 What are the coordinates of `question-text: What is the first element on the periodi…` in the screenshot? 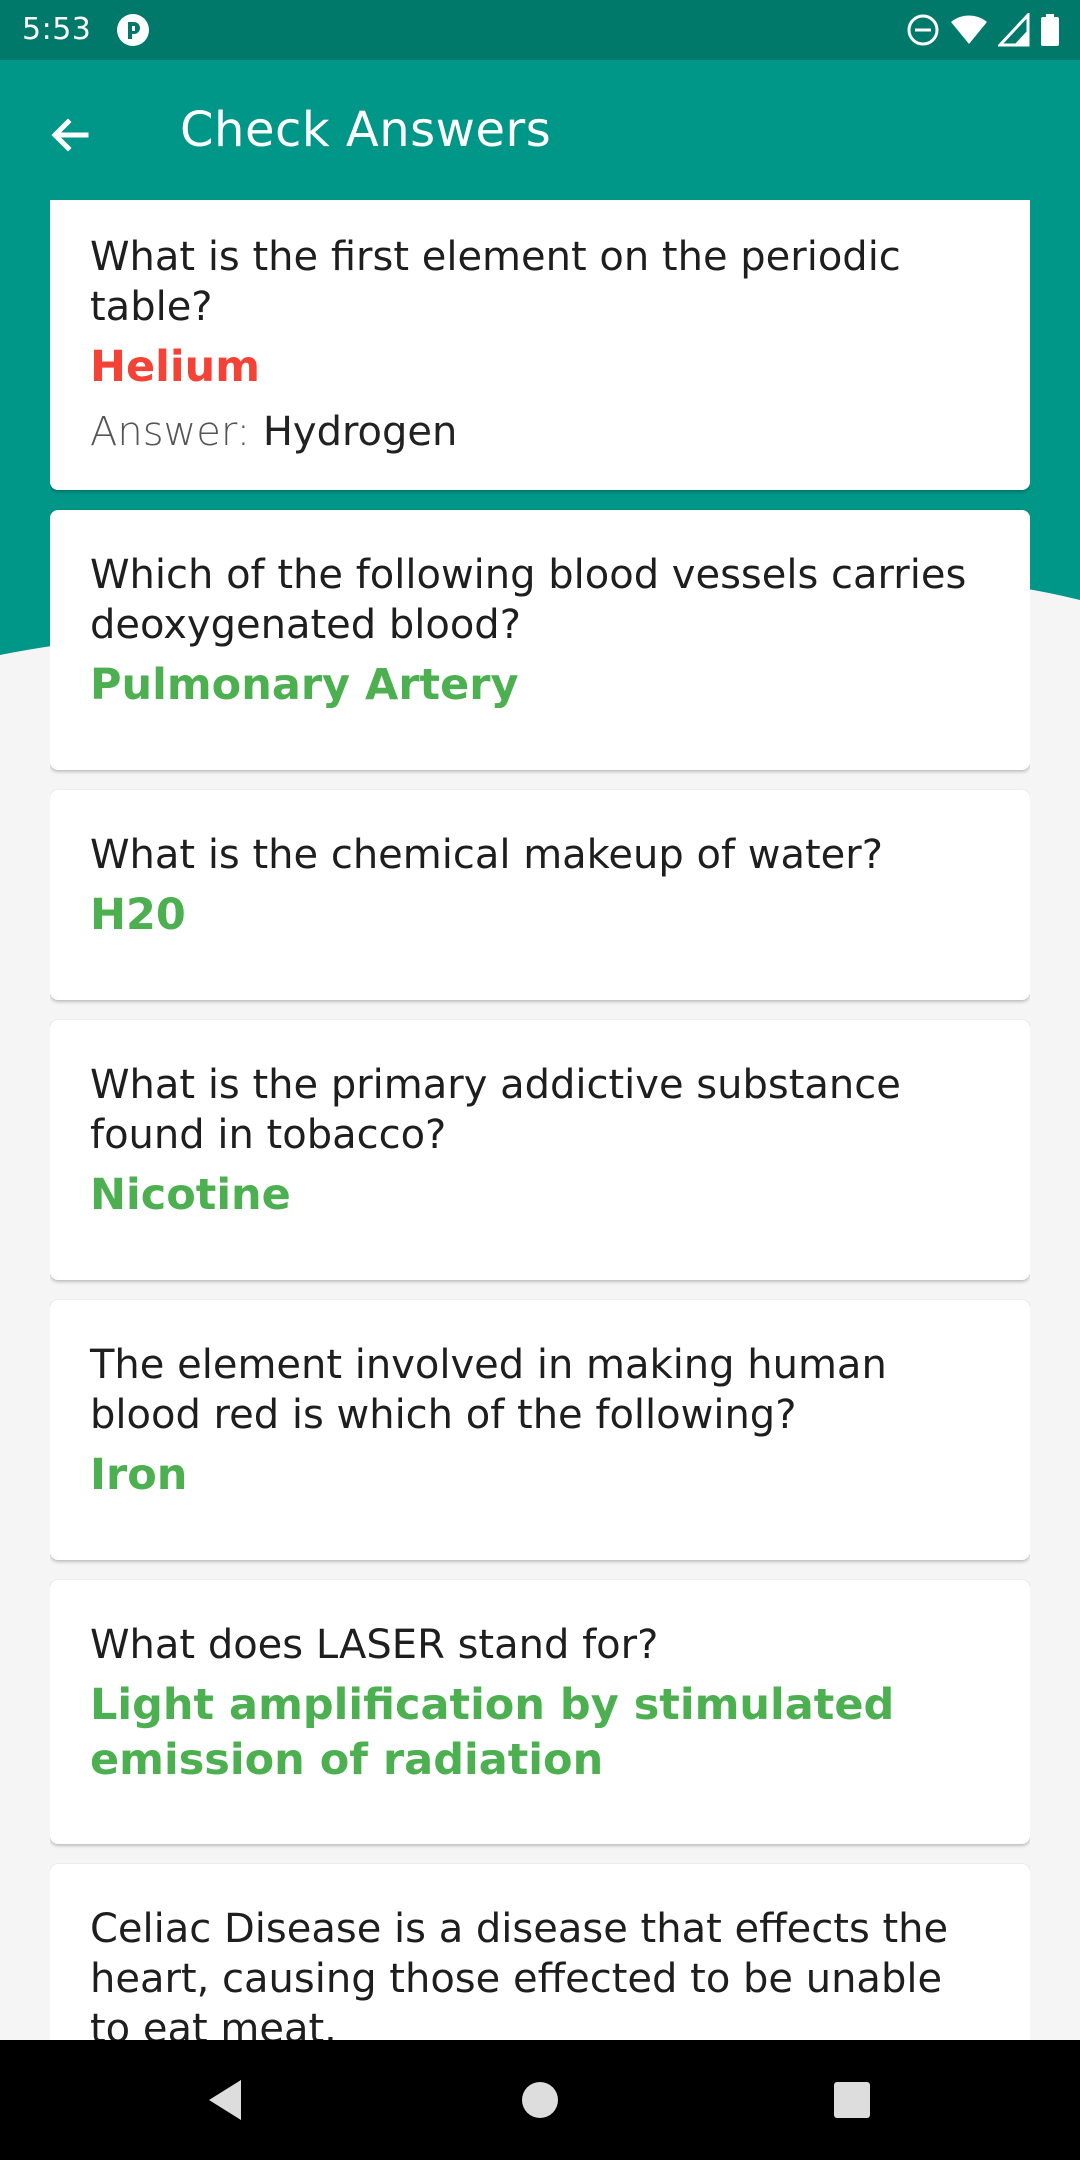 It's located at (495, 282).